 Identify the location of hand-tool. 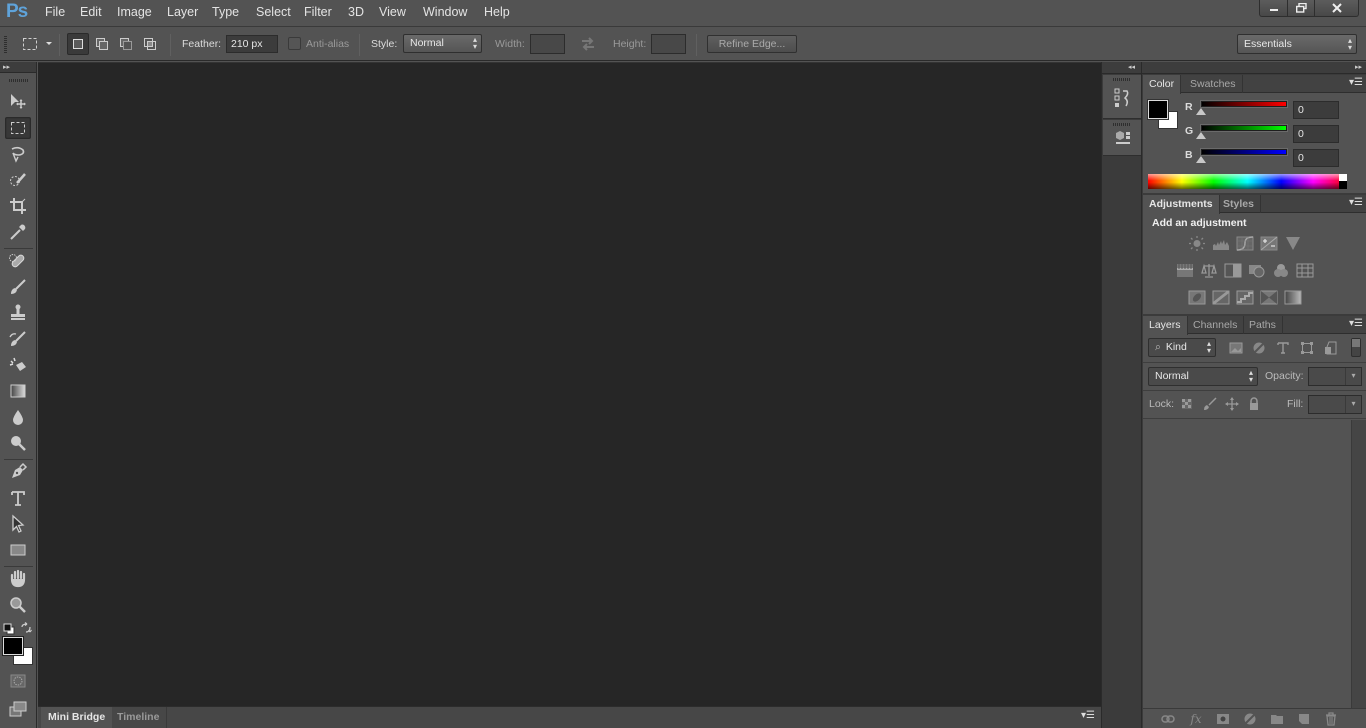
(18, 579).